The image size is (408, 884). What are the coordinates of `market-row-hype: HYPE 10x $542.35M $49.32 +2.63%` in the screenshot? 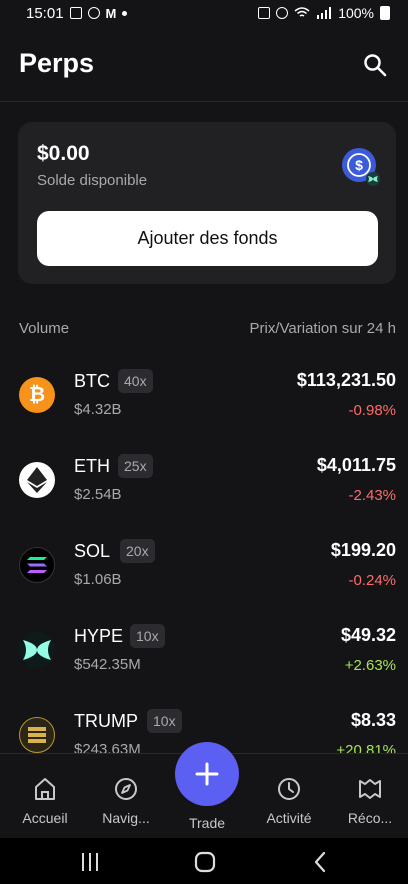 It's located at (204, 642).